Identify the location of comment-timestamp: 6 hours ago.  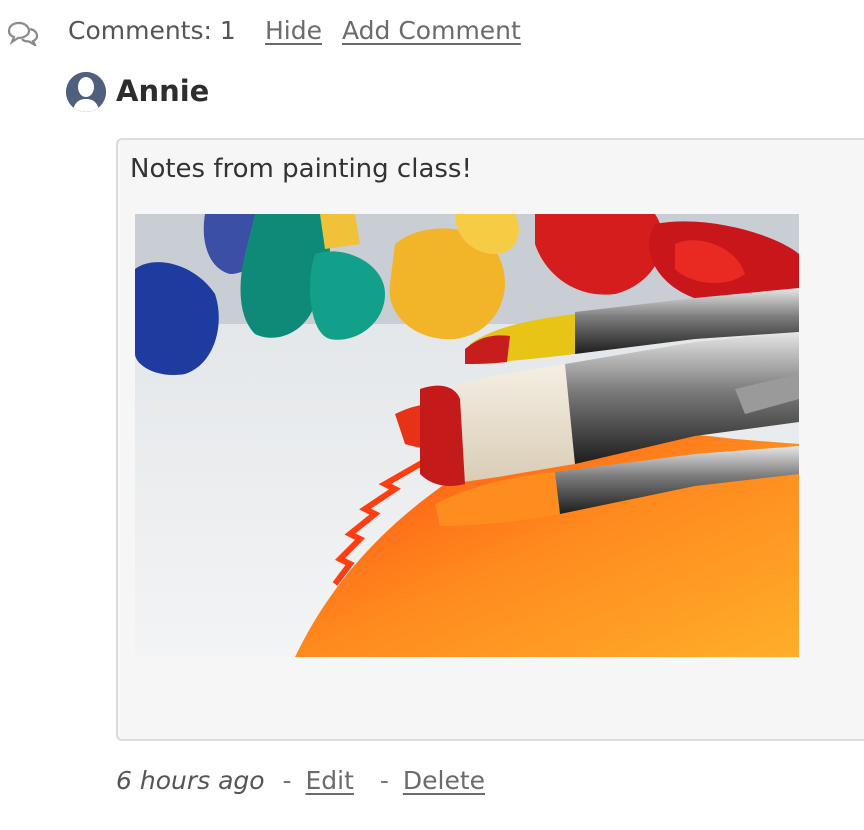
(190, 780).